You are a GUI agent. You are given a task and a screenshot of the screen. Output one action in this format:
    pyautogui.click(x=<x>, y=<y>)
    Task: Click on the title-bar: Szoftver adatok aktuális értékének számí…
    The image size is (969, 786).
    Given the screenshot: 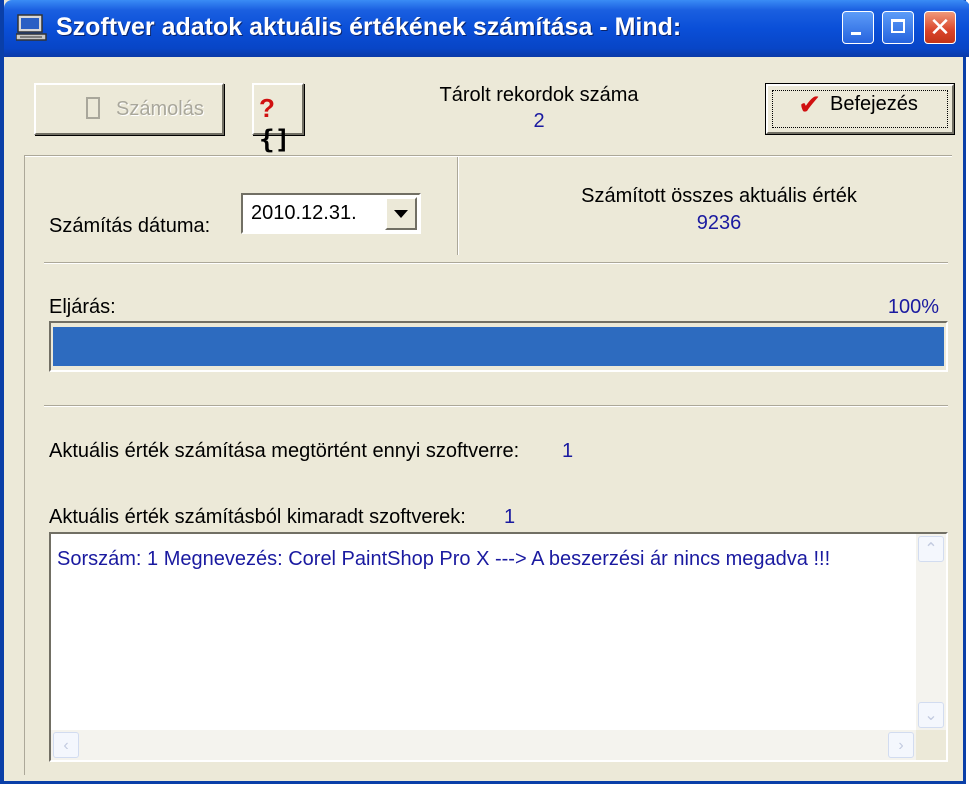 What is the action you would take?
    pyautogui.click(x=486, y=28)
    